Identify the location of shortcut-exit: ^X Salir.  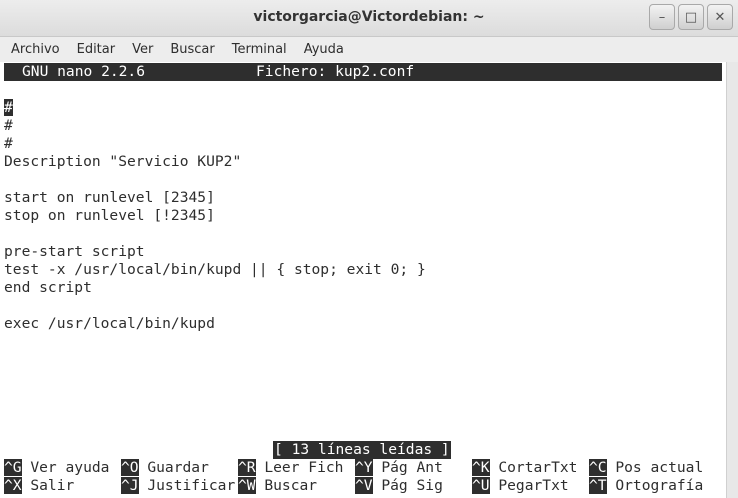
(39, 486).